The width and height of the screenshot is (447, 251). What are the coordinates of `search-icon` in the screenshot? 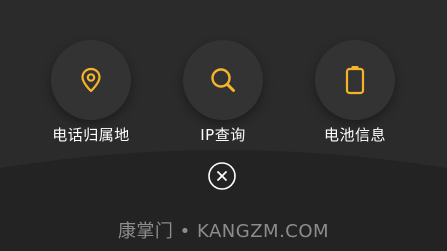 It's located at (223, 80).